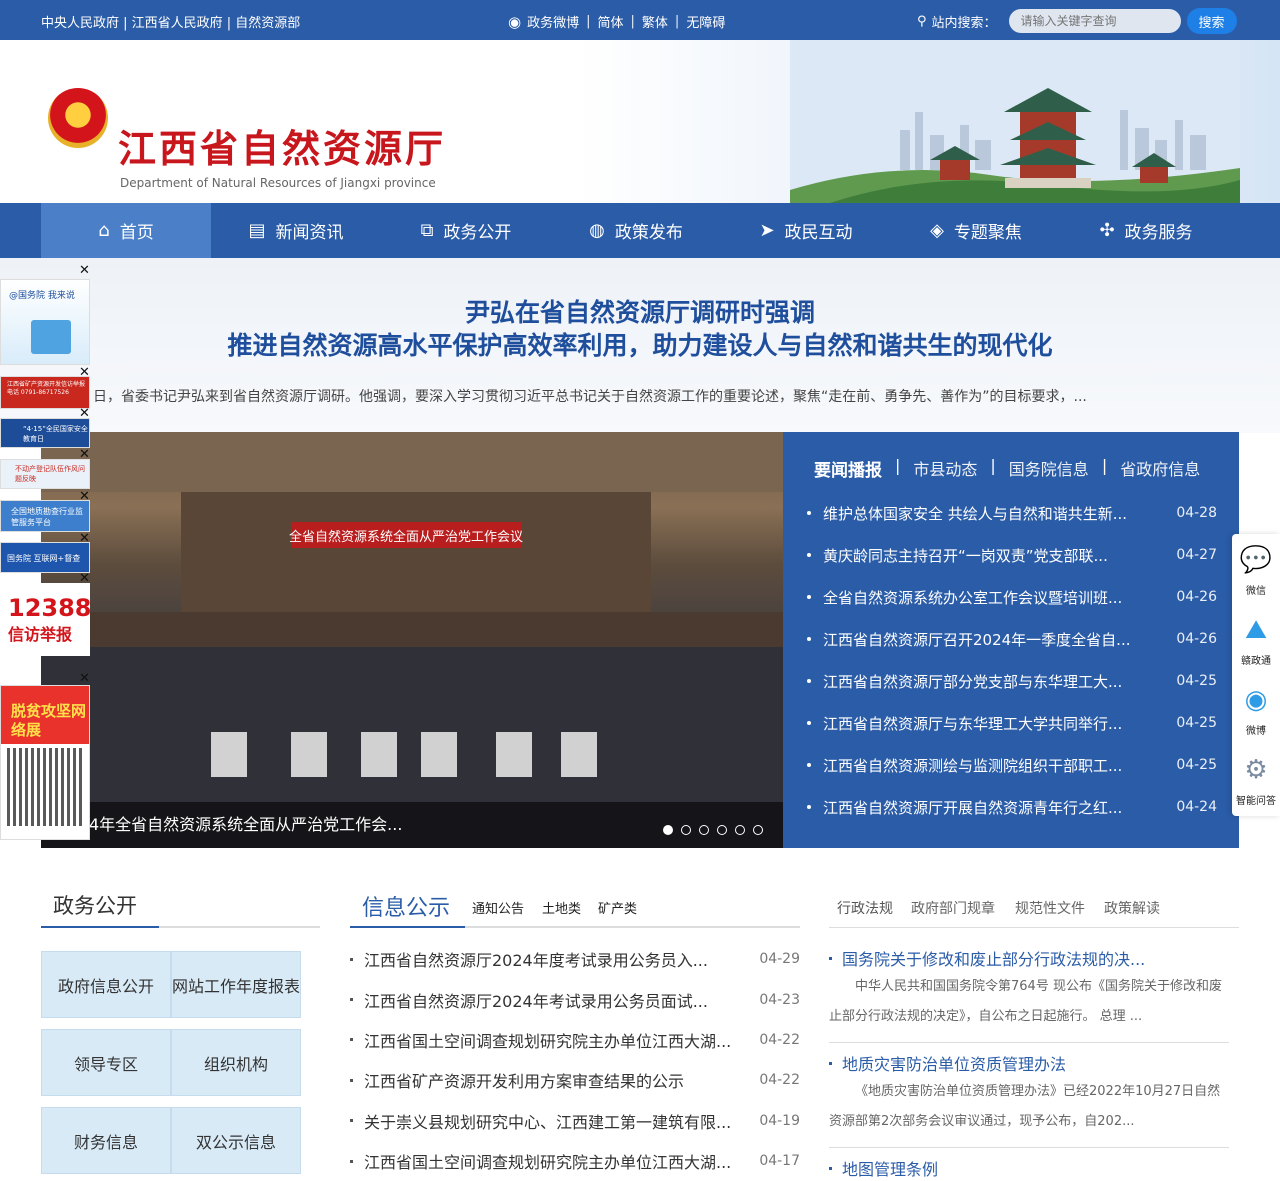 The width and height of the screenshot is (1280, 1181). I want to click on list-item: 江西省自然资源厅开展自然资源青年行之红... 04-24, so click(1012, 807).